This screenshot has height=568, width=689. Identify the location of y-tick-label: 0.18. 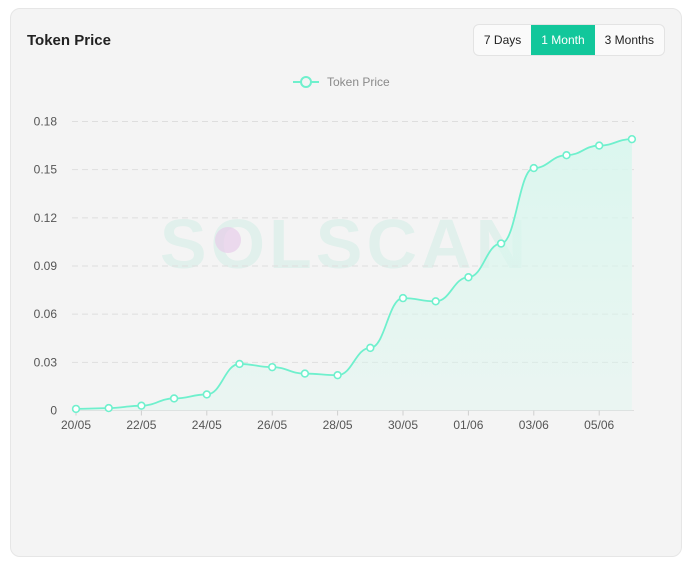
(46, 122).